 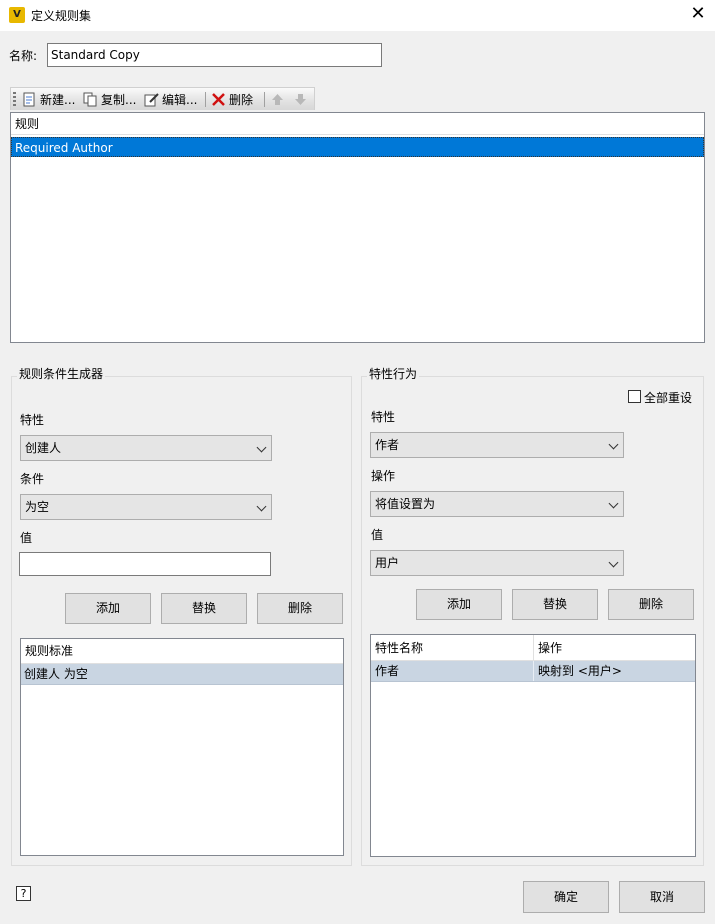 I want to click on behavior-add-button: 添加, so click(x=459, y=604).